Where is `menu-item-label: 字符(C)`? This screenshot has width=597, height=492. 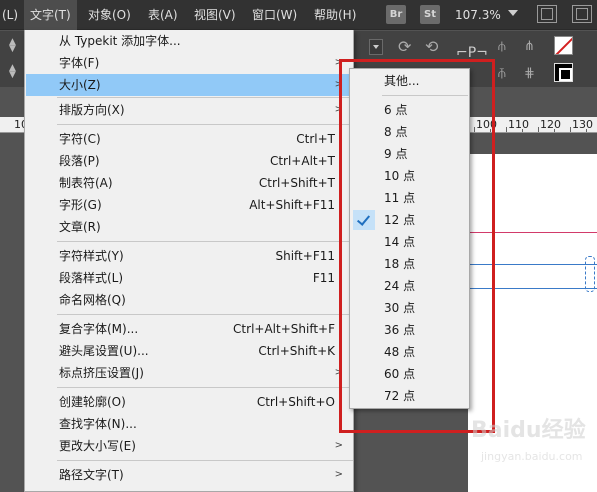 menu-item-label: 字符(C) is located at coordinates (80, 139).